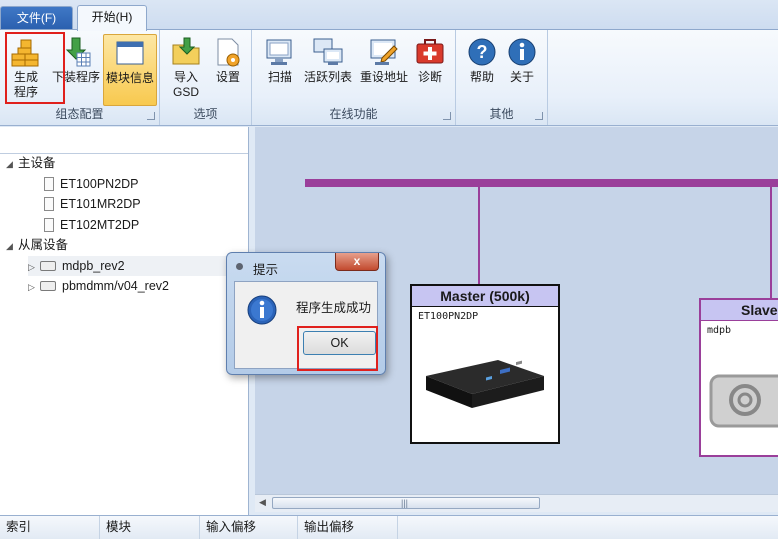 This screenshot has height=539, width=778. What do you see at coordinates (206, 77) in the screenshot?
I see `group-options: 导入 GSD 设置 选项` at bounding box center [206, 77].